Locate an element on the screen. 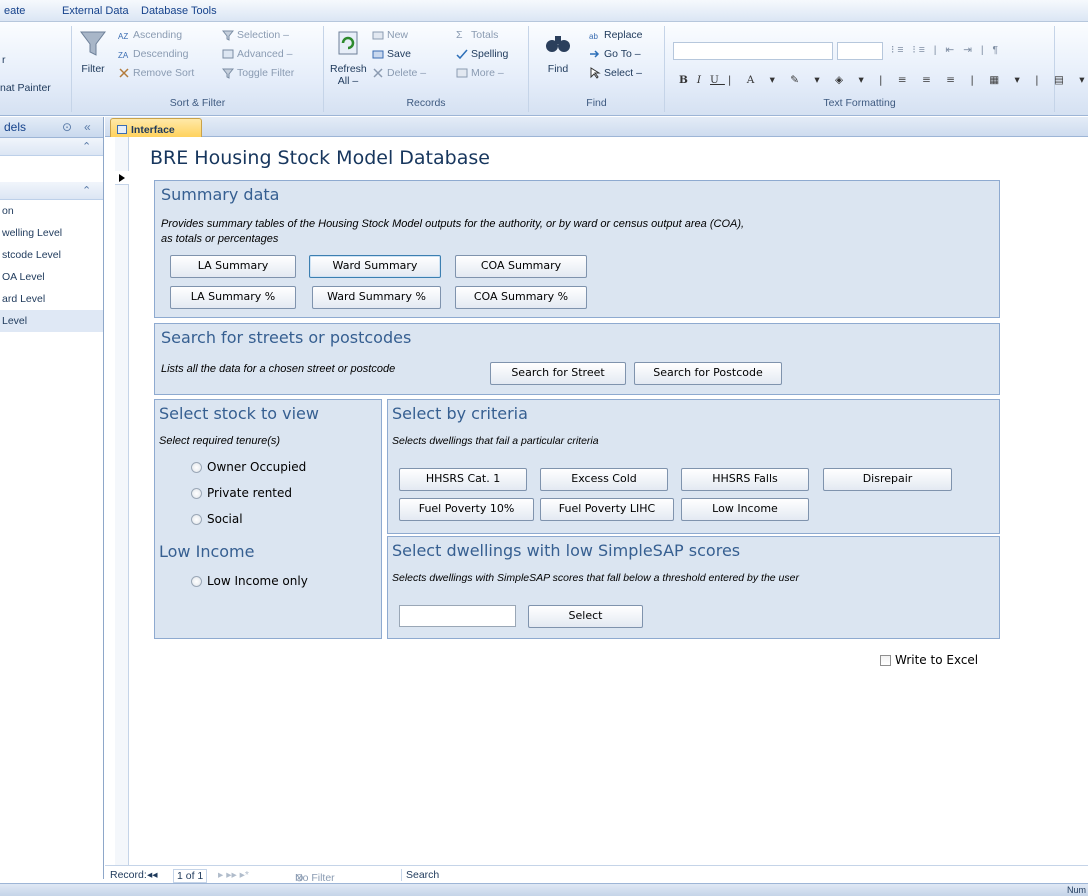  svg-text: AZ is located at coordinates (123, 36).